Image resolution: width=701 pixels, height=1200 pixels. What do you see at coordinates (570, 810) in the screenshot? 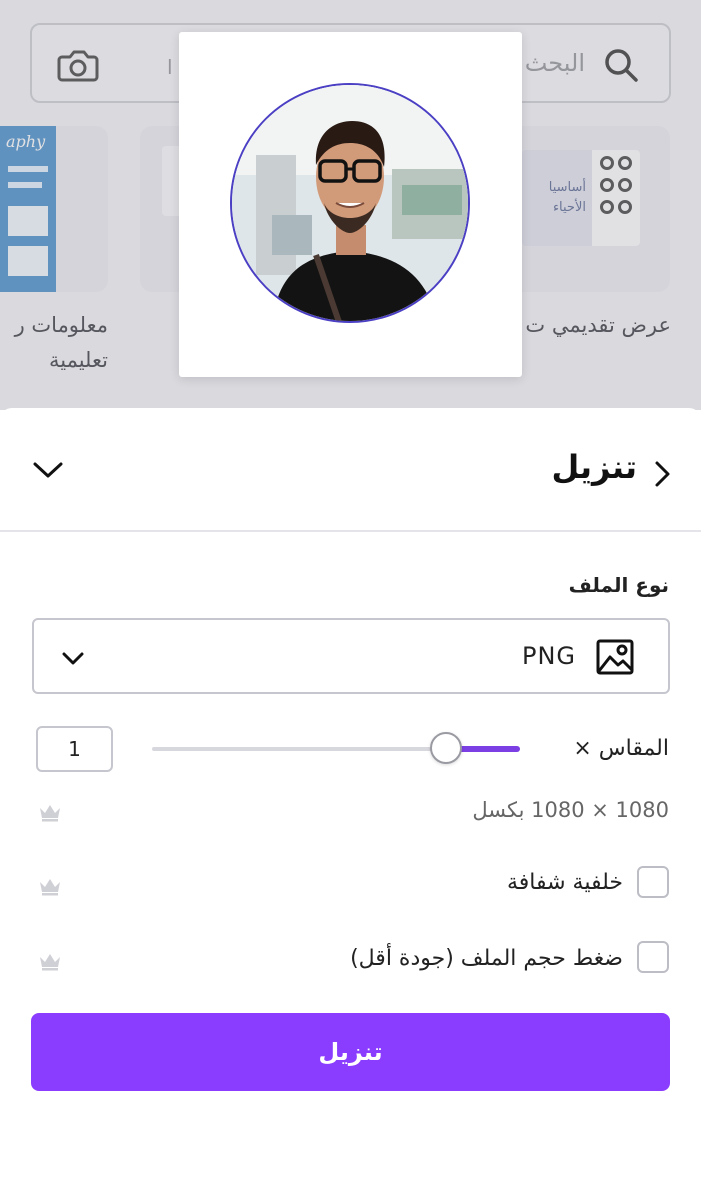
I see `dimensions-text: 1080 × 1080 بكسل` at bounding box center [570, 810].